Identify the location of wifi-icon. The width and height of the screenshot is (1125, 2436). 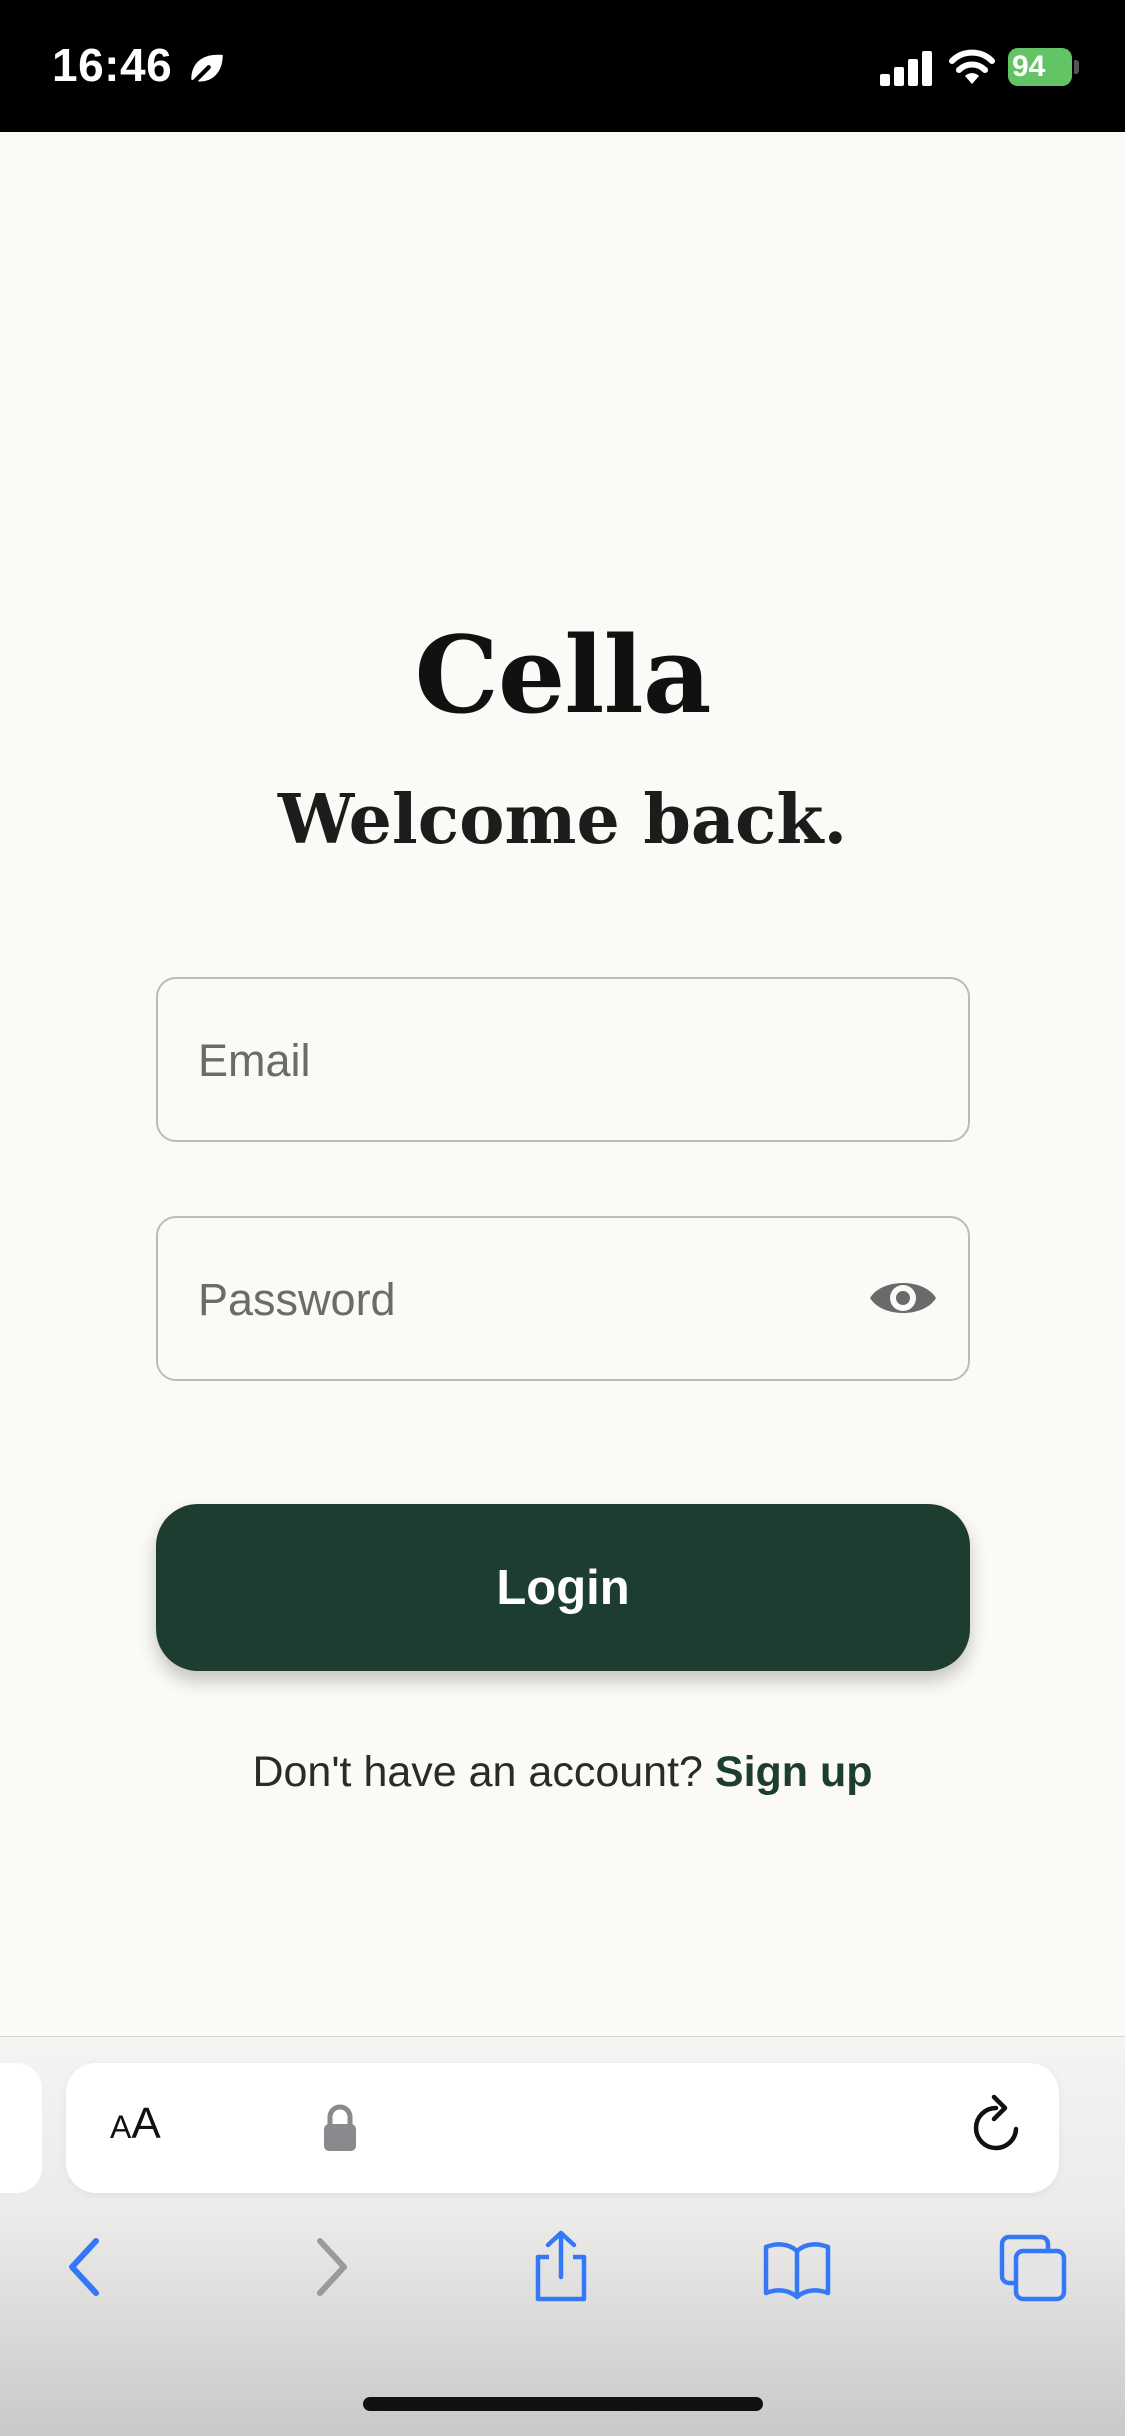
(972, 66).